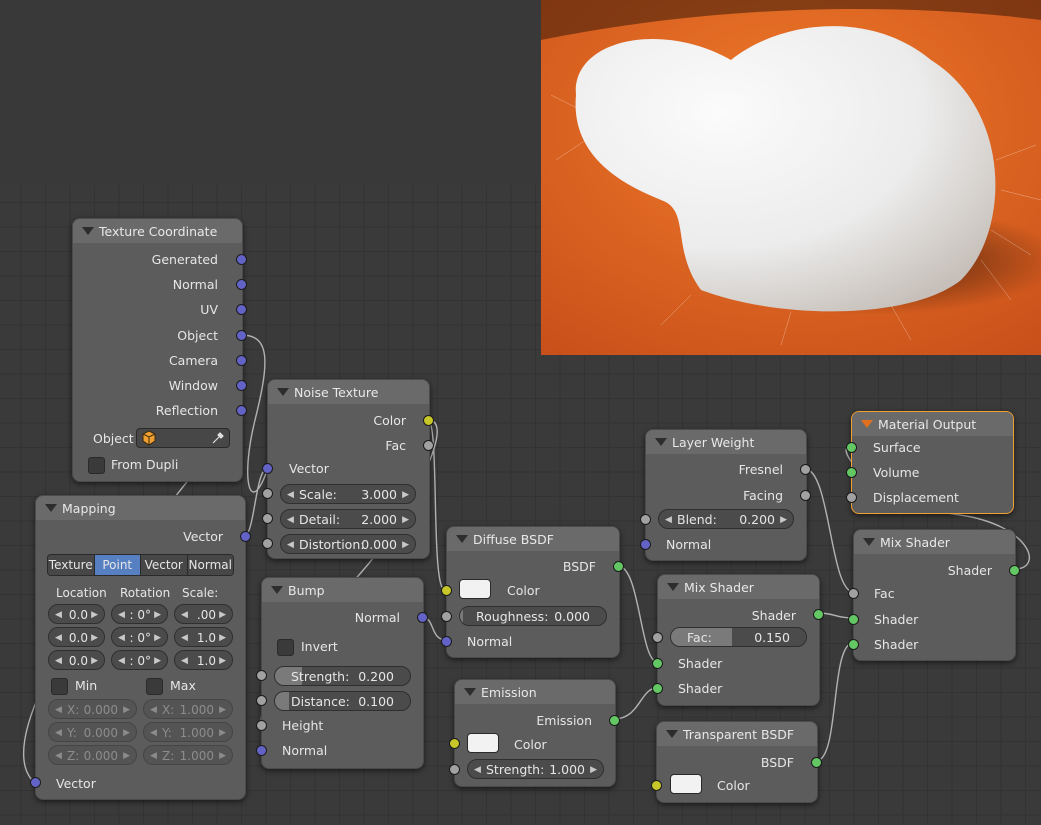 Image resolution: width=1041 pixels, height=825 pixels. Describe the element at coordinates (139, 637) in the screenshot. I see `rotation-y-field: ◀: 0° ▶` at that location.